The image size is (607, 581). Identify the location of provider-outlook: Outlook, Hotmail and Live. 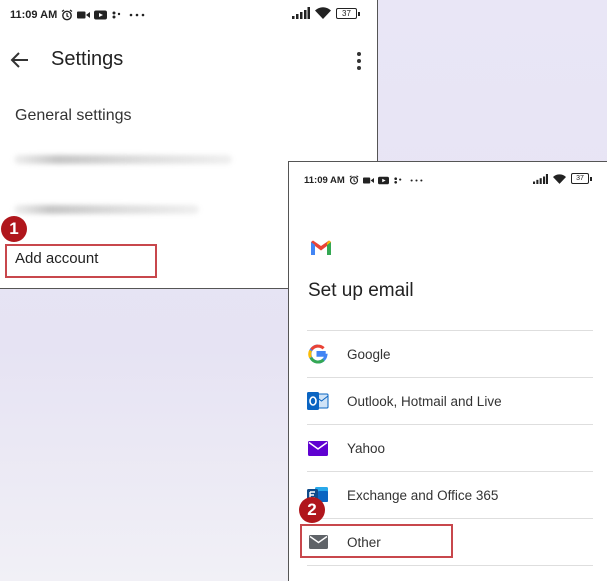
(457, 401).